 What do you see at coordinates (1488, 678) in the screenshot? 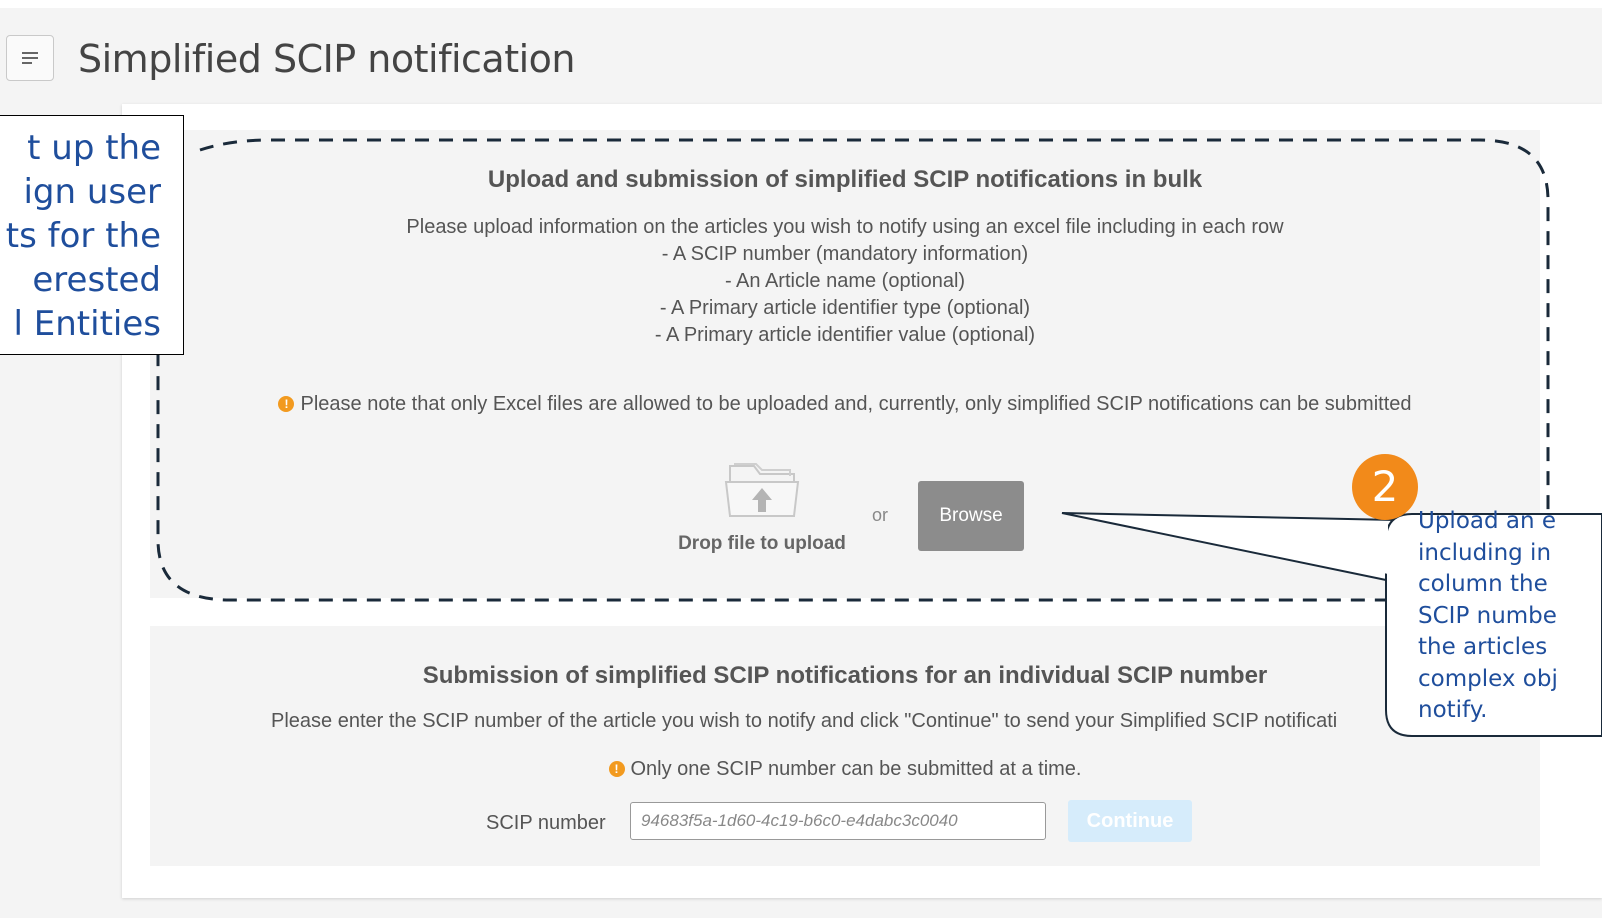
I see `callout-line: complex obj` at bounding box center [1488, 678].